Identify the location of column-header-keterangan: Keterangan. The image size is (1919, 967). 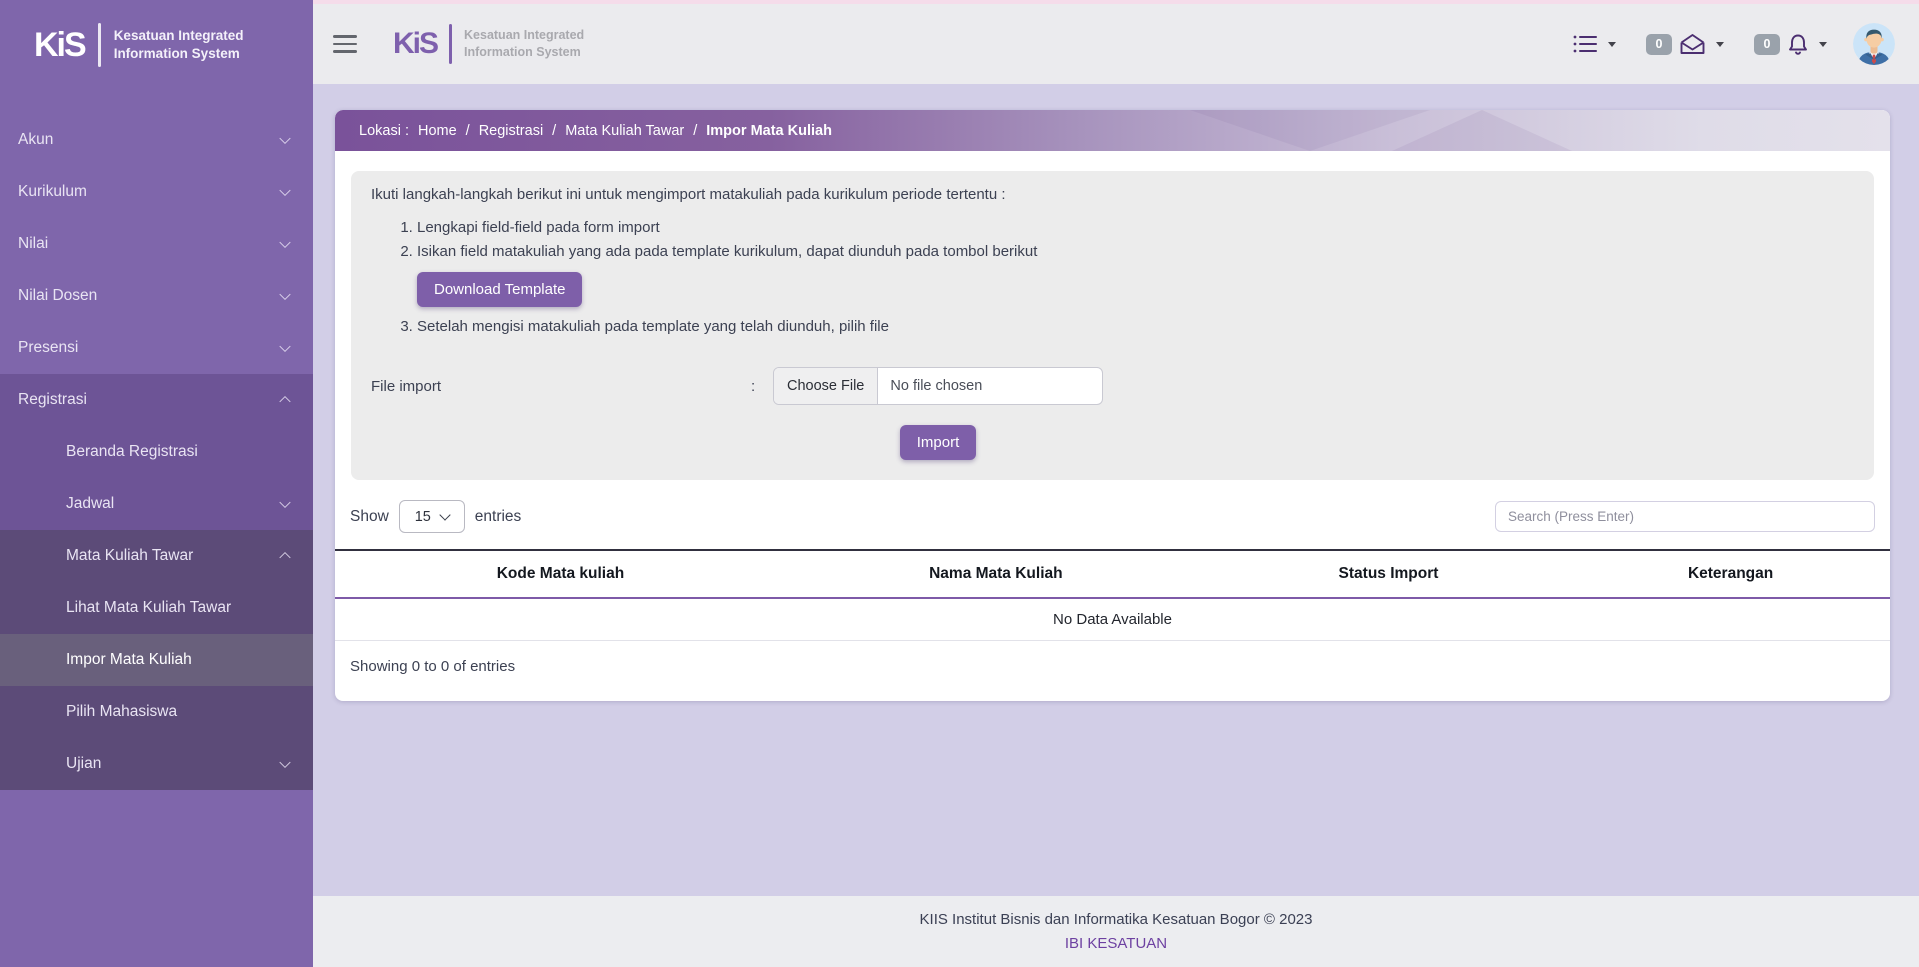
(1730, 574).